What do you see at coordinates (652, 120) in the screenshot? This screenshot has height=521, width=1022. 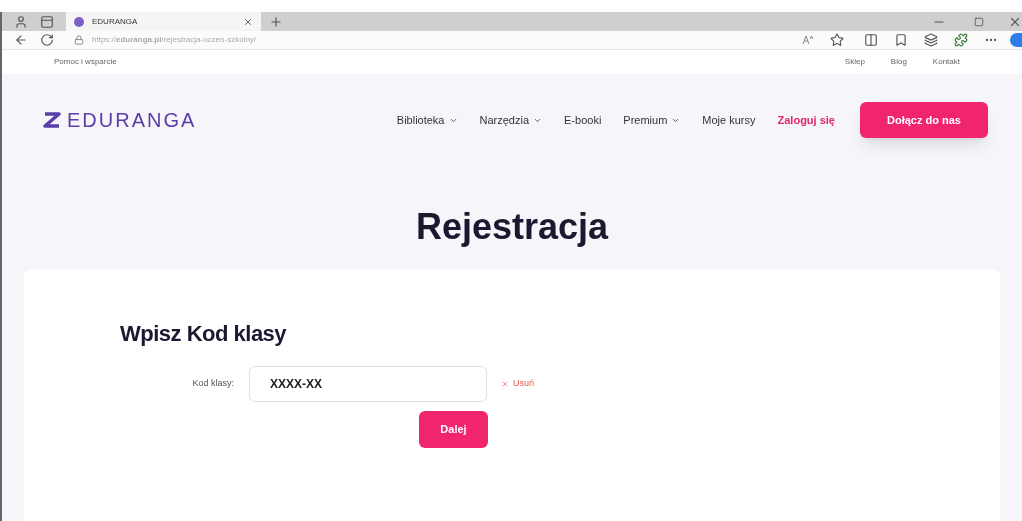 I see `nav-link: Premium` at bounding box center [652, 120].